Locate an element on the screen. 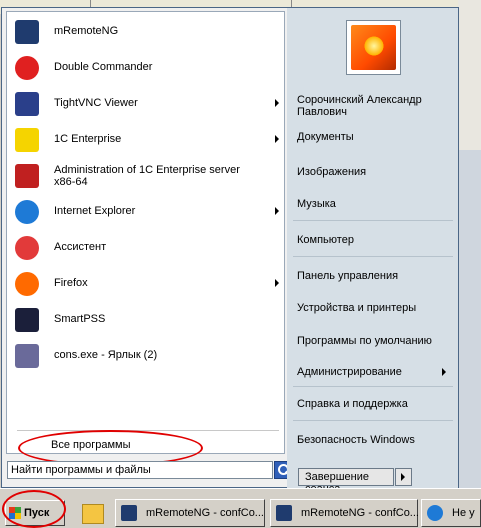 The width and height of the screenshot is (481, 528). devices-printers-link: Устройства и принтеры is located at coordinates (356, 308).